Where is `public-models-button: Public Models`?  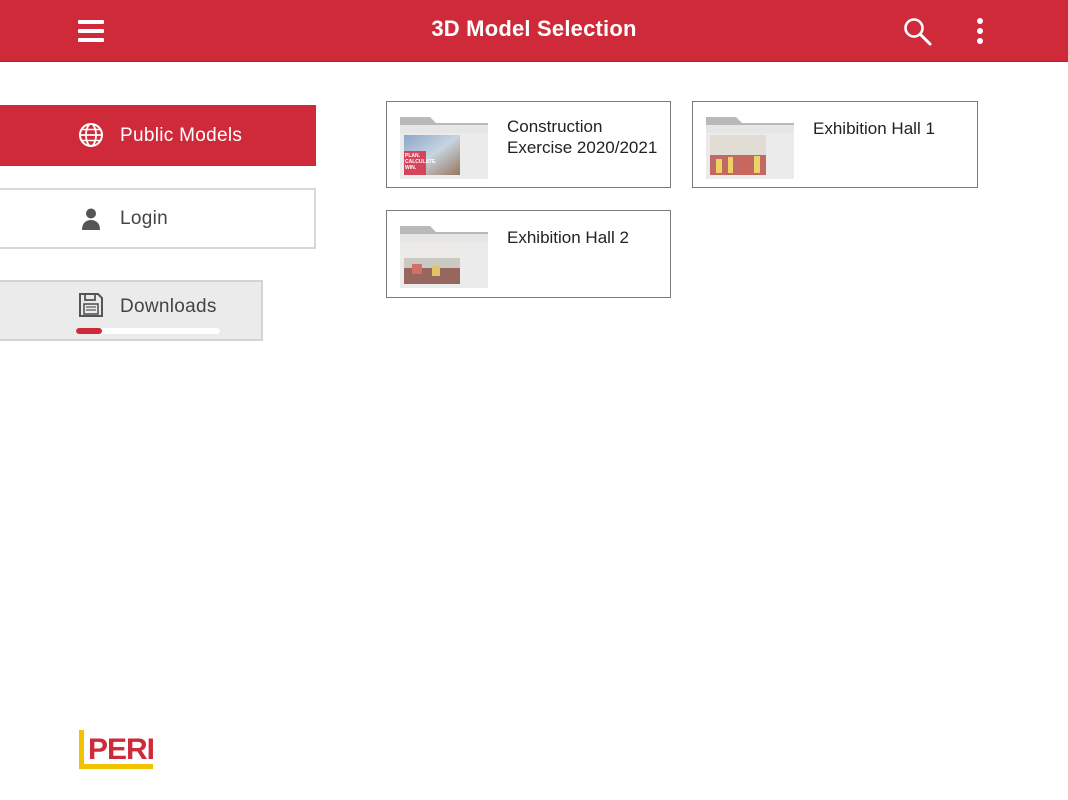
public-models-button: Public Models is located at coordinates (158, 135).